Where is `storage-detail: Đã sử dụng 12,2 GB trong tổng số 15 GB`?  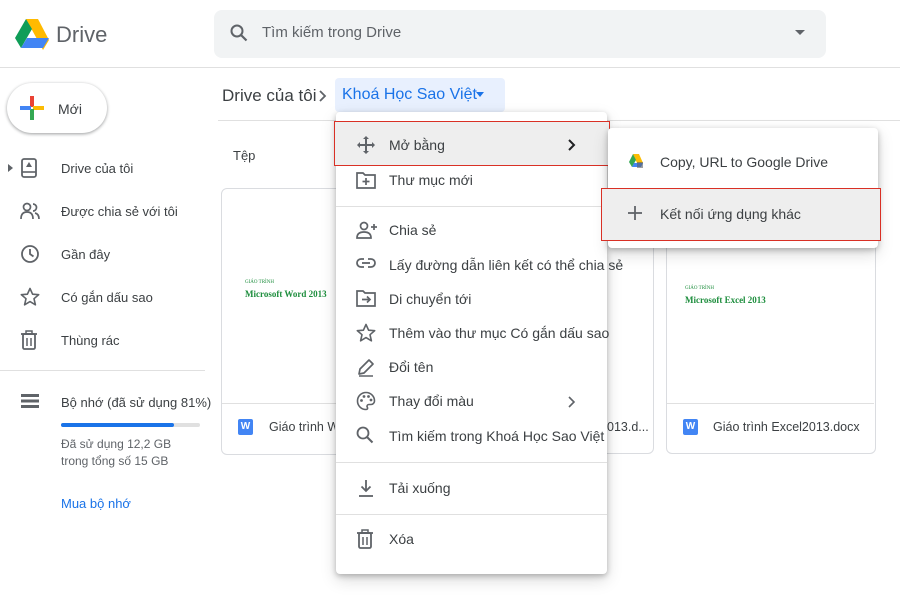
storage-detail: Đã sử dụng 12,2 GB trong tổng số 15 GB is located at coordinates (116, 452).